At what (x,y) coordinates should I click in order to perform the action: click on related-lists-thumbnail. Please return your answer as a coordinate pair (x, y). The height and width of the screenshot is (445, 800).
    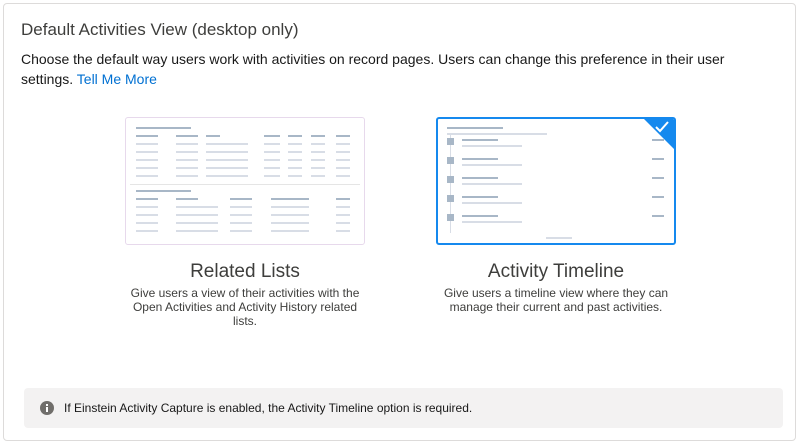
    Looking at the image, I should click on (245, 181).